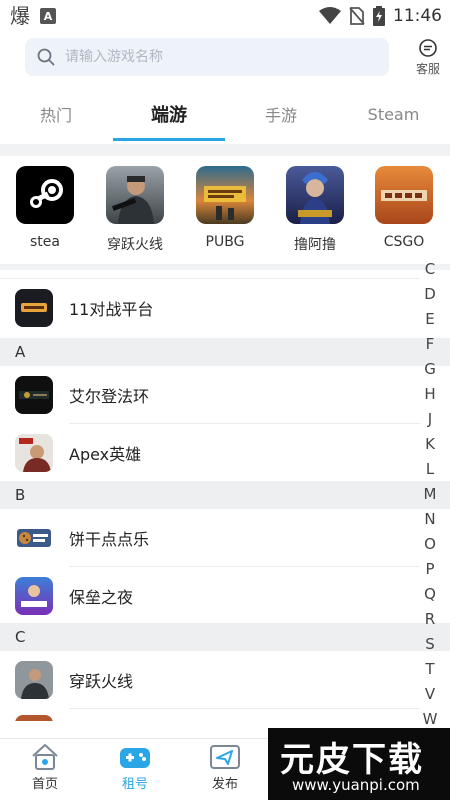 This screenshot has width=450, height=800. What do you see at coordinates (111, 309) in the screenshot?
I see `game-name: 11对战平台` at bounding box center [111, 309].